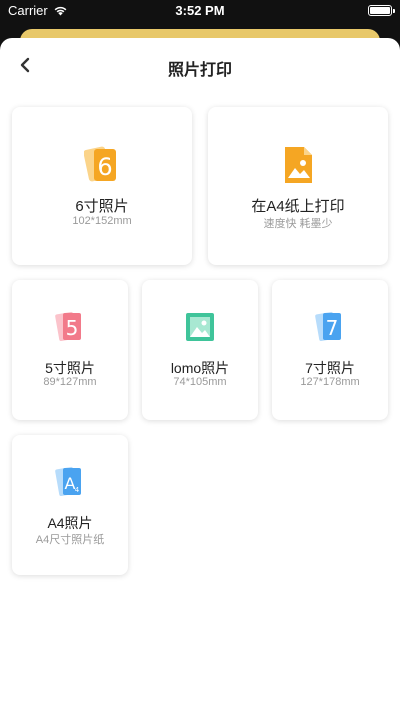 The height and width of the screenshot is (710, 400). I want to click on card-photo-7: 7 7寸照片 127*178mm, so click(330, 350).